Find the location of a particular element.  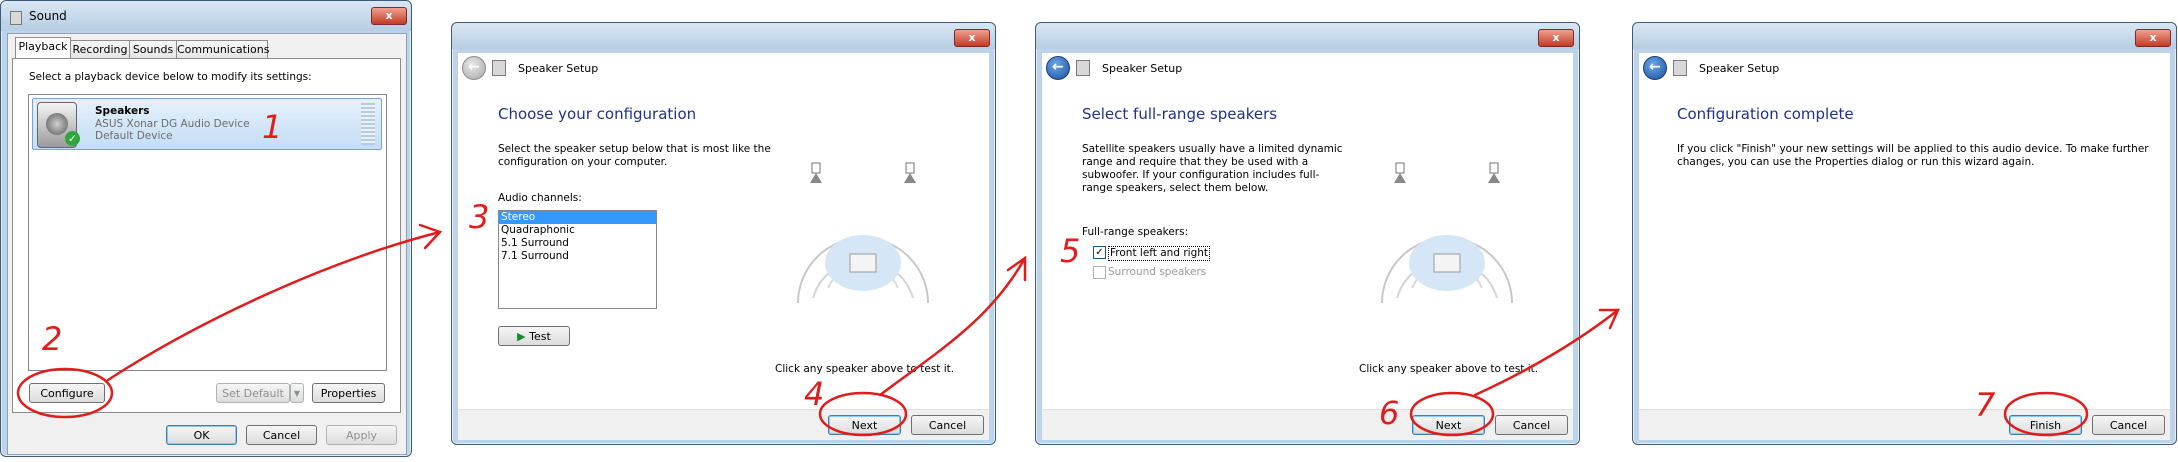

annotation-number-1: 1 is located at coordinates (272, 127).